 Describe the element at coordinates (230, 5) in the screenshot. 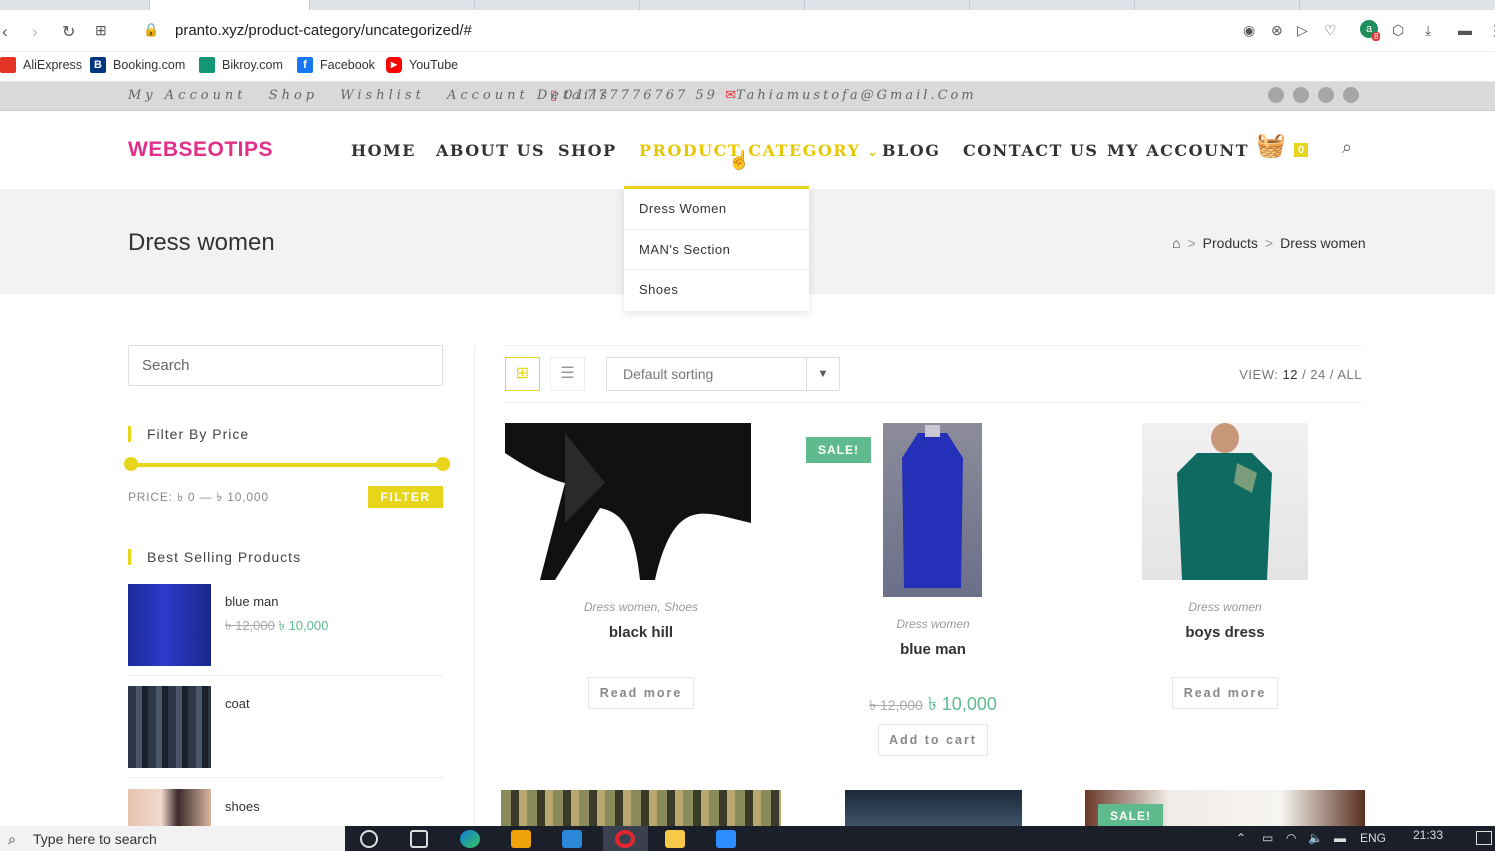

I see `browser-tab-active` at that location.